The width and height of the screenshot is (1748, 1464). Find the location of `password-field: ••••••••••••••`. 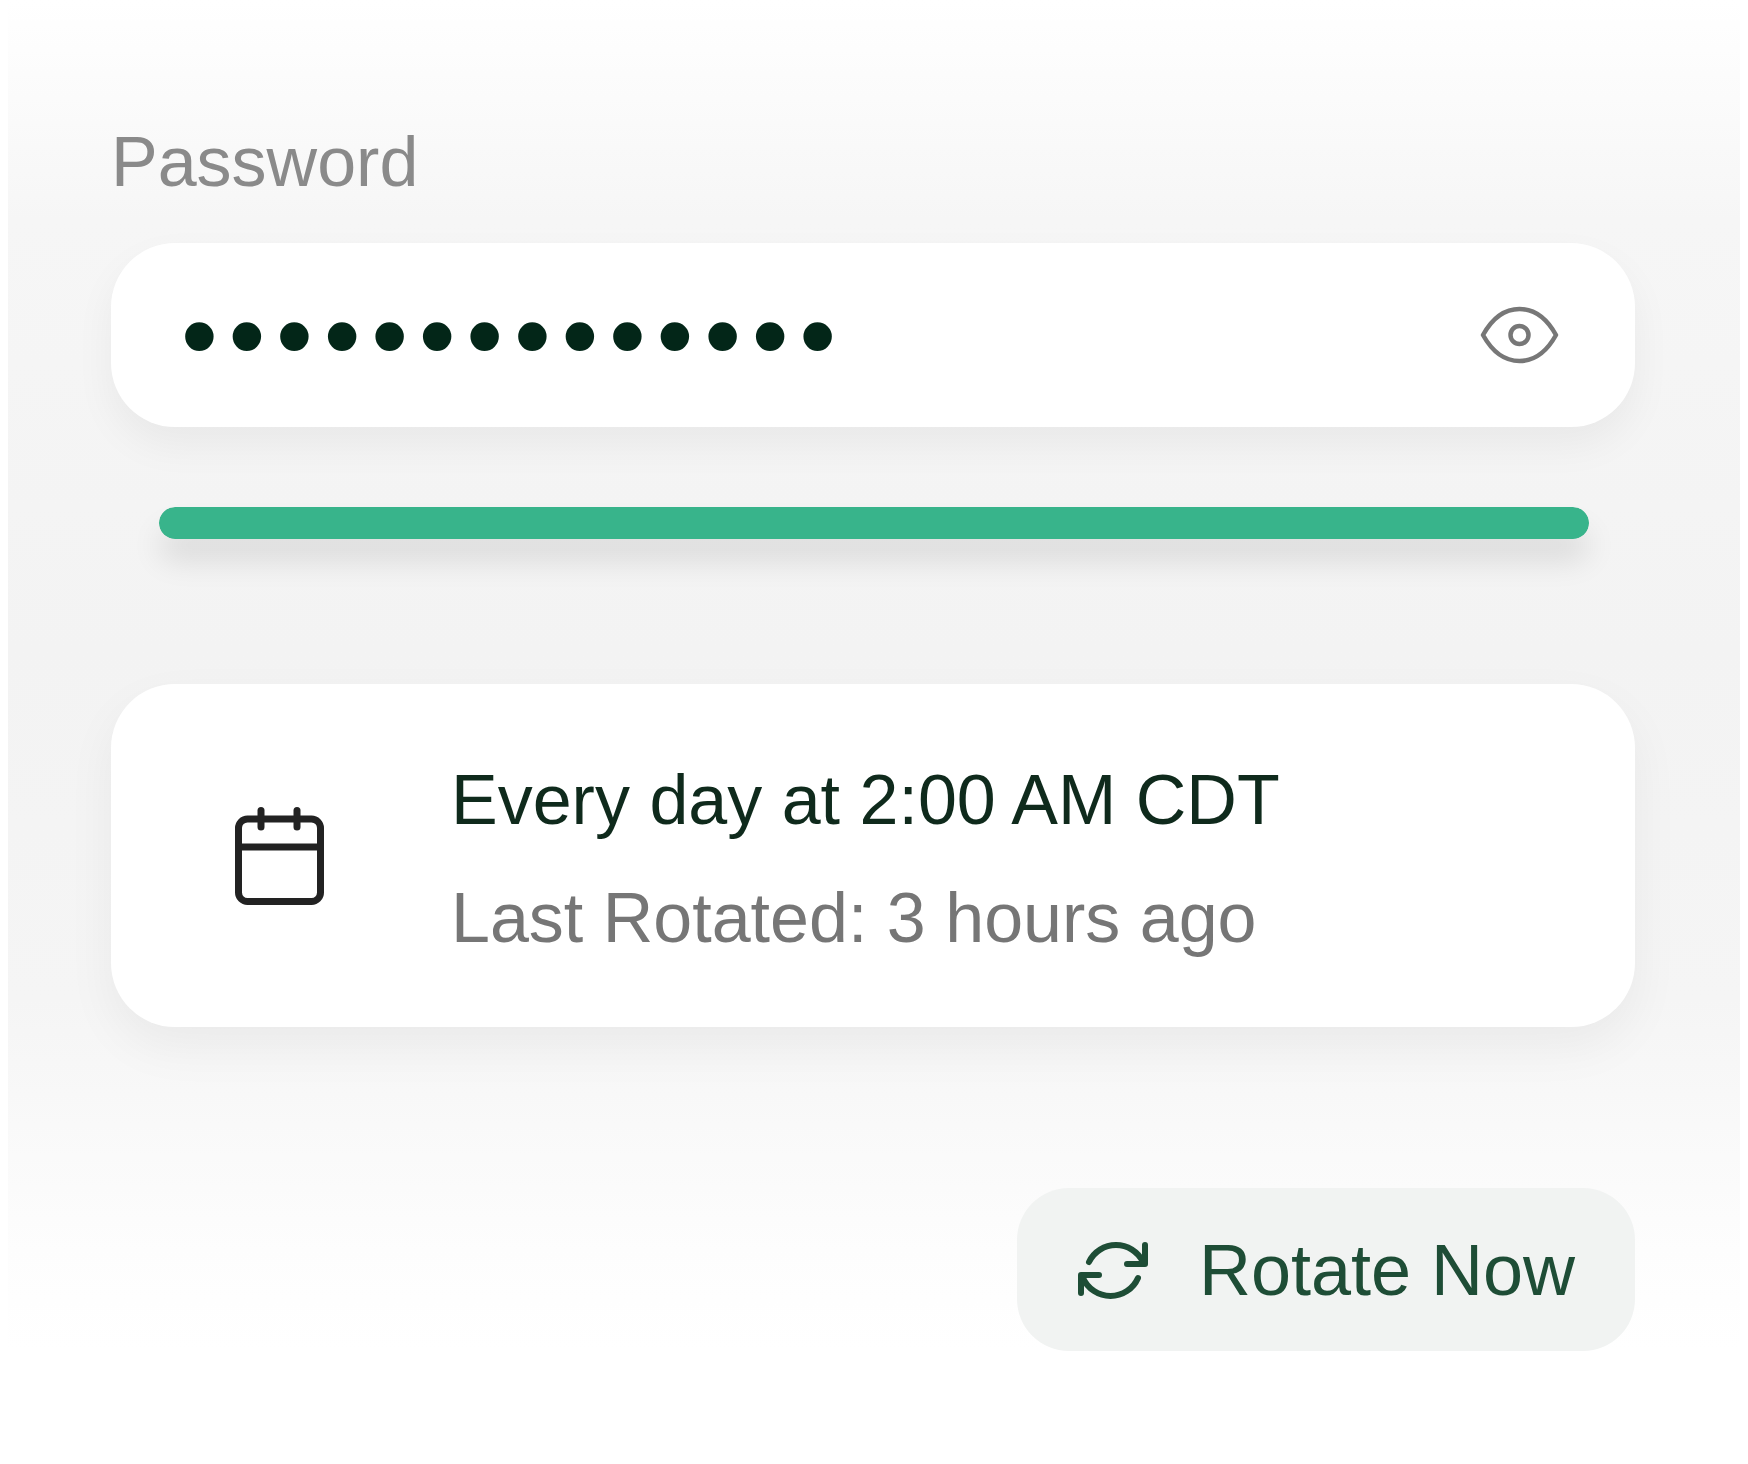

password-field: •••••••••••••• is located at coordinates (873, 335).